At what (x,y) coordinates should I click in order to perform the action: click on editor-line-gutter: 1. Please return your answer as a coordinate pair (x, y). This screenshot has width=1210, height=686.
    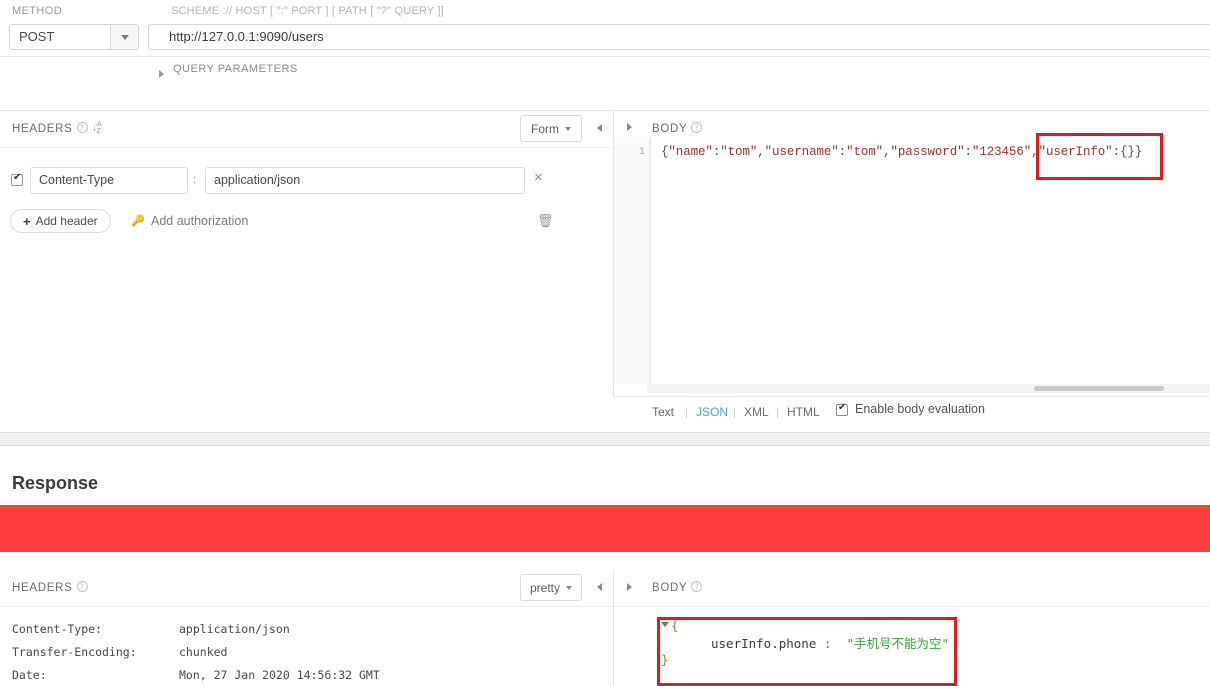
    Looking at the image, I should click on (642, 260).